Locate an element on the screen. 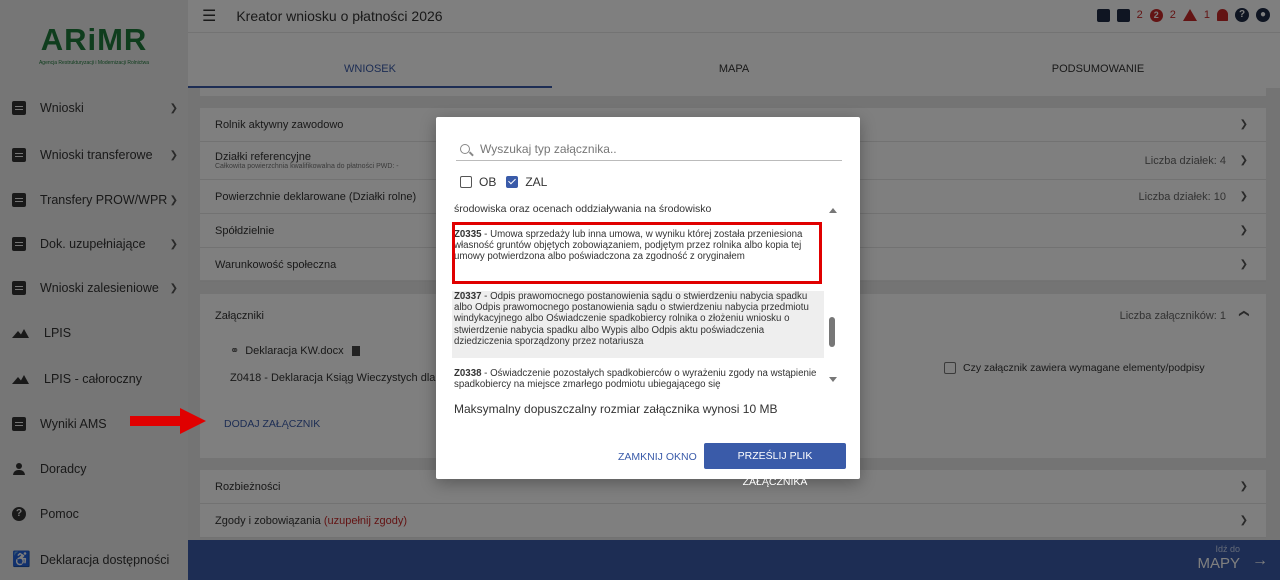 The height and width of the screenshot is (580, 1280). search-input is located at coordinates (655, 148).